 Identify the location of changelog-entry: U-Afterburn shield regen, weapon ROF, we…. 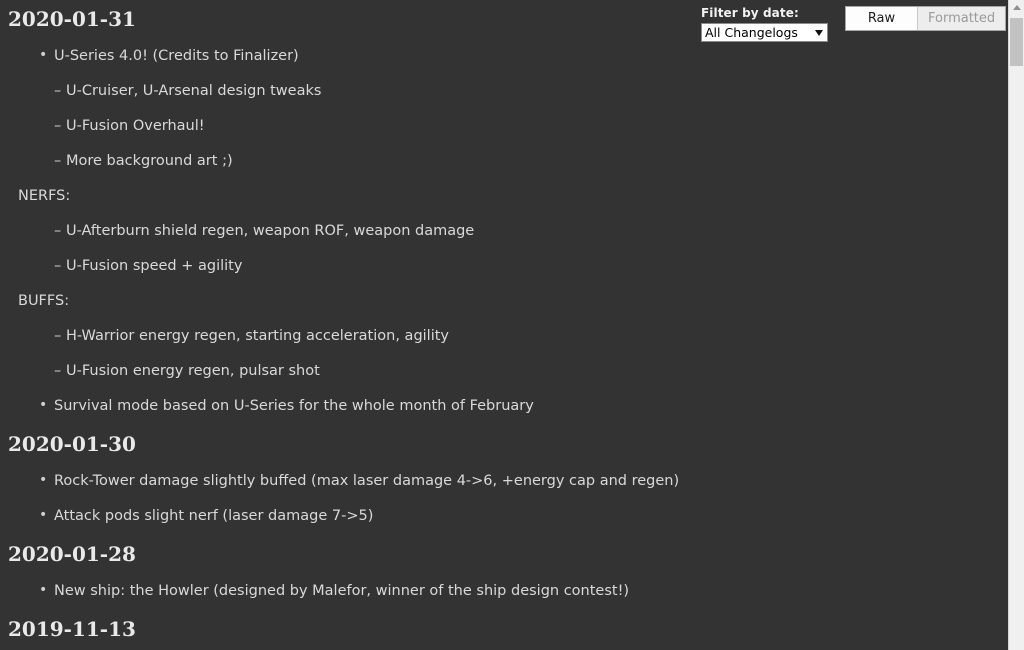
(237, 231).